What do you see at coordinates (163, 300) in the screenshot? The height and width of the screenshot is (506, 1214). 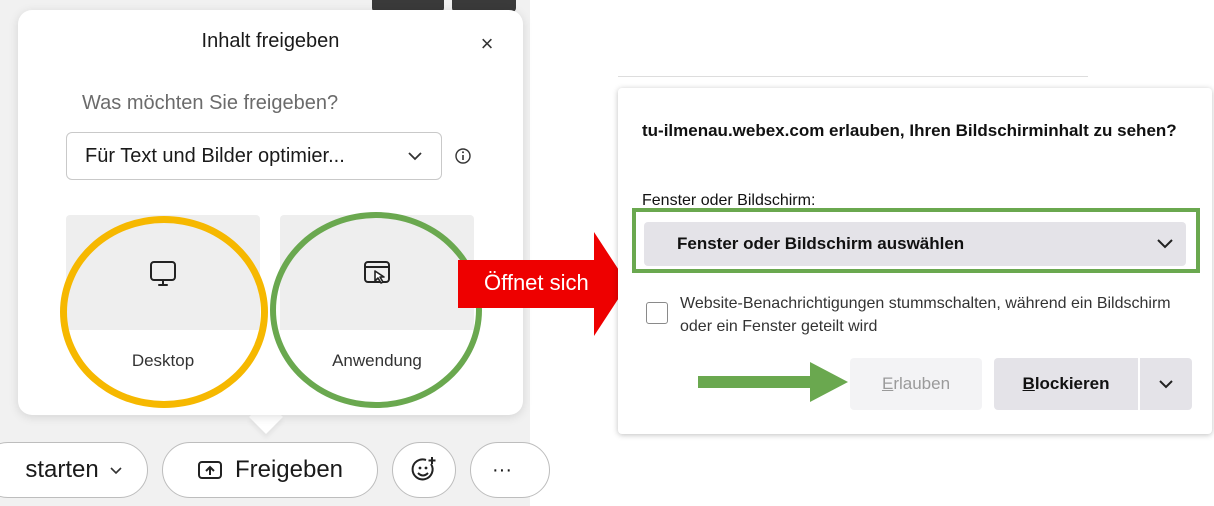 I see `desktop-option-card: Desktop` at bounding box center [163, 300].